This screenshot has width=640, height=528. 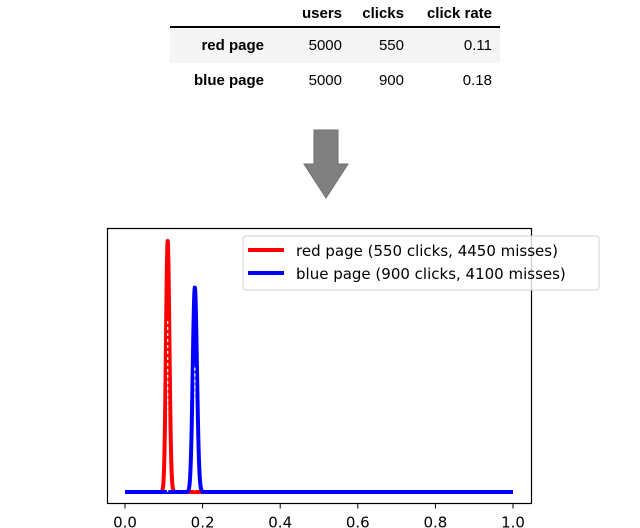 What do you see at coordinates (427, 251) in the screenshot?
I see `legend-label-red-page: red page (550 clicks, 4450 misses)` at bounding box center [427, 251].